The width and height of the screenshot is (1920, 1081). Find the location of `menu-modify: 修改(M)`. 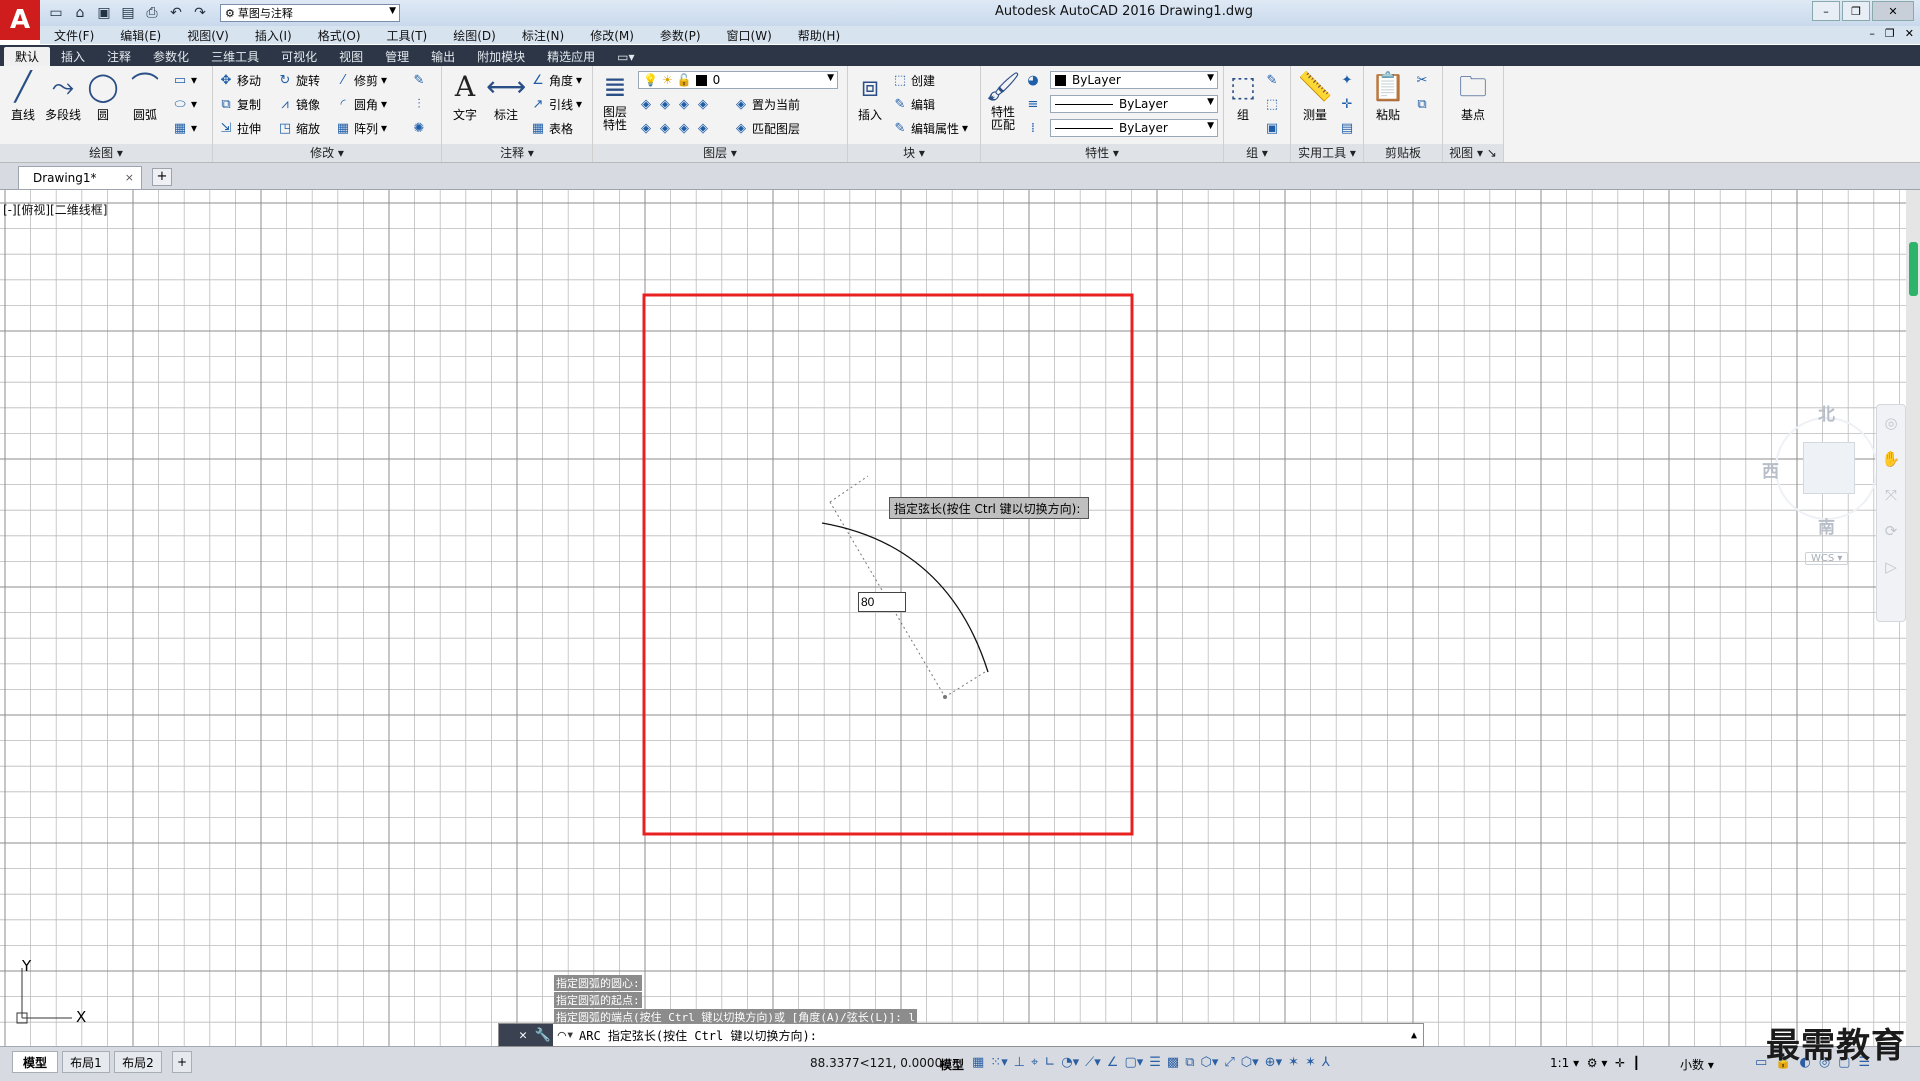

menu-modify: 修改(M) is located at coordinates (612, 35).